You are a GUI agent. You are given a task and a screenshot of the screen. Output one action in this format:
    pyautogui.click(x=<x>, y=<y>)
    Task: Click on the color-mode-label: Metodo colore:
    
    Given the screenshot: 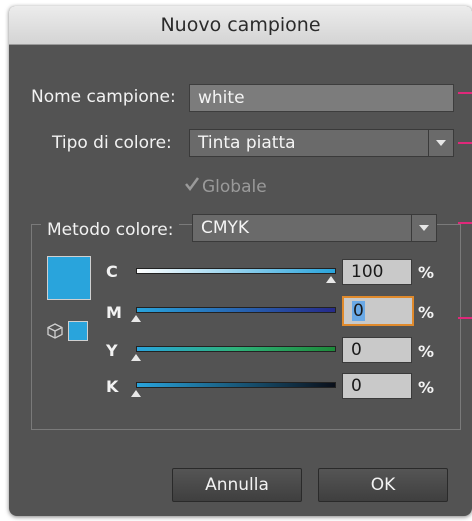 What is the action you would take?
    pyautogui.click(x=110, y=230)
    